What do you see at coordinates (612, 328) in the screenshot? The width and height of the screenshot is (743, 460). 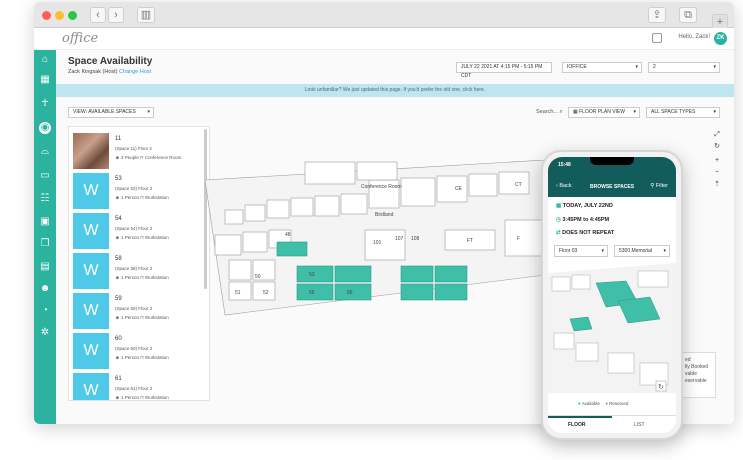 I see `phone-floor-map: ↻` at bounding box center [612, 328].